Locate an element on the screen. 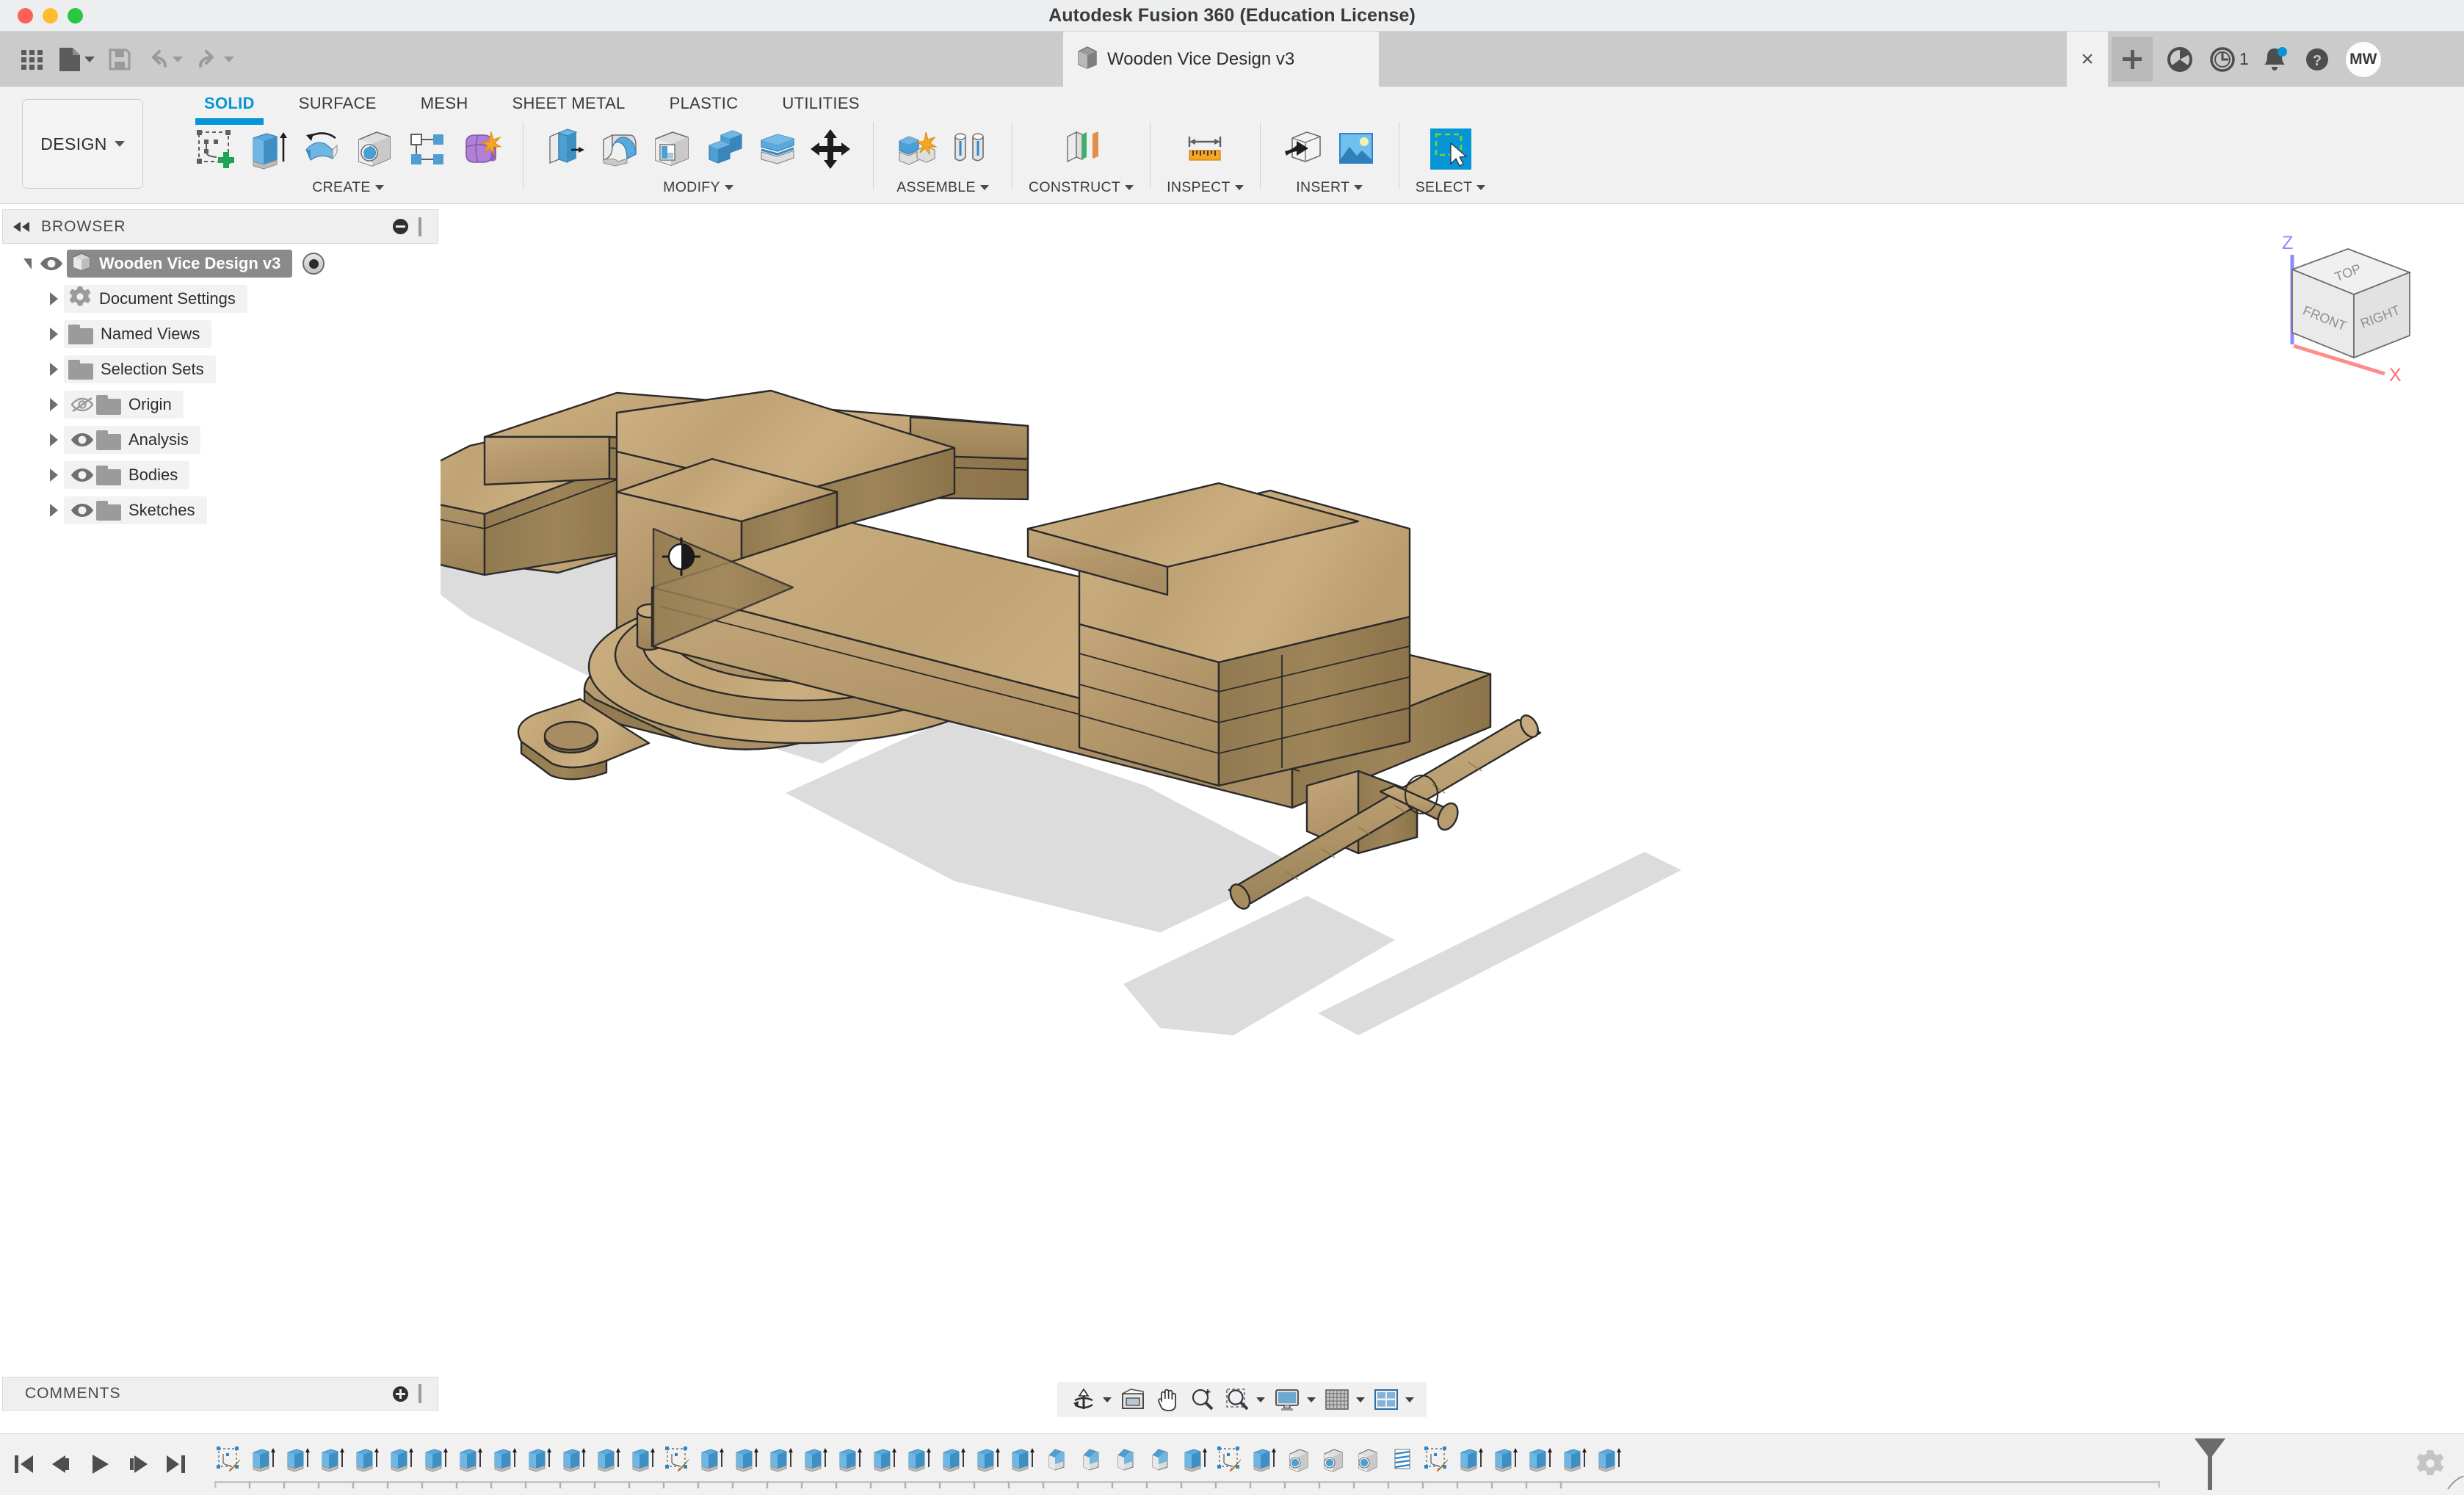 The image size is (2464, 1495). panel-construct-label: CONSTRUCT is located at coordinates (1081, 187).